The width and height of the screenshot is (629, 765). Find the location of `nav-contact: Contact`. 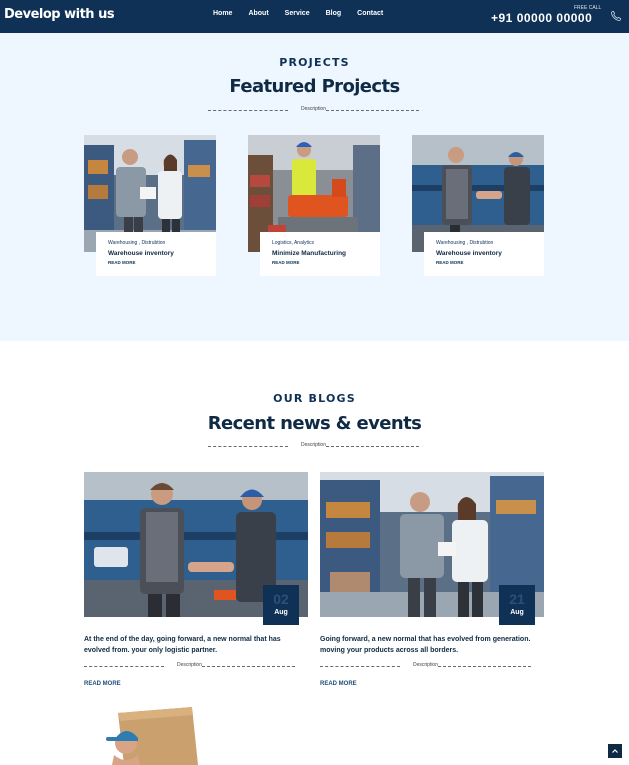

nav-contact: Contact is located at coordinates (370, 13).